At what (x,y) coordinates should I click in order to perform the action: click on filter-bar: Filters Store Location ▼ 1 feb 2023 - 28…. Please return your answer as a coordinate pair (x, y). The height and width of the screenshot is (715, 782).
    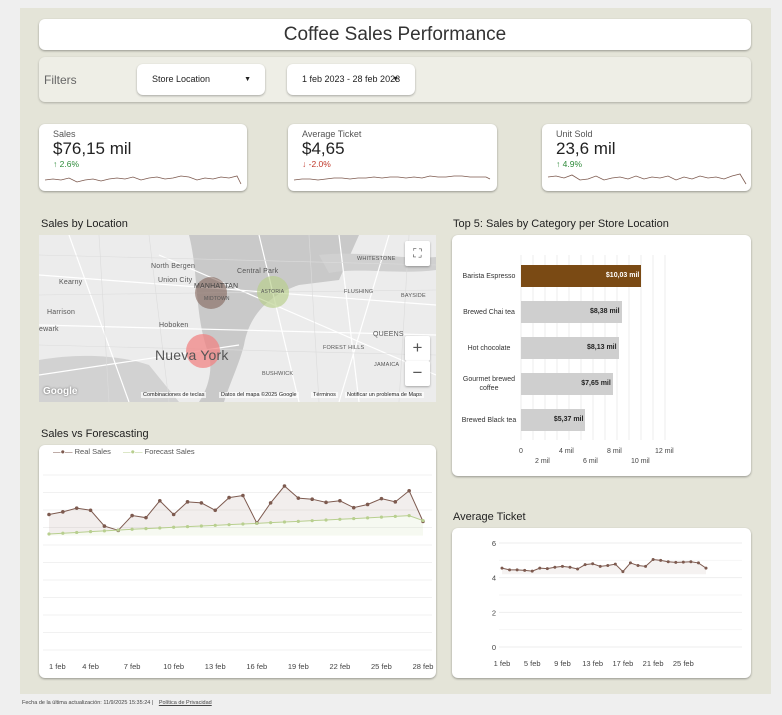
    Looking at the image, I should click on (395, 79).